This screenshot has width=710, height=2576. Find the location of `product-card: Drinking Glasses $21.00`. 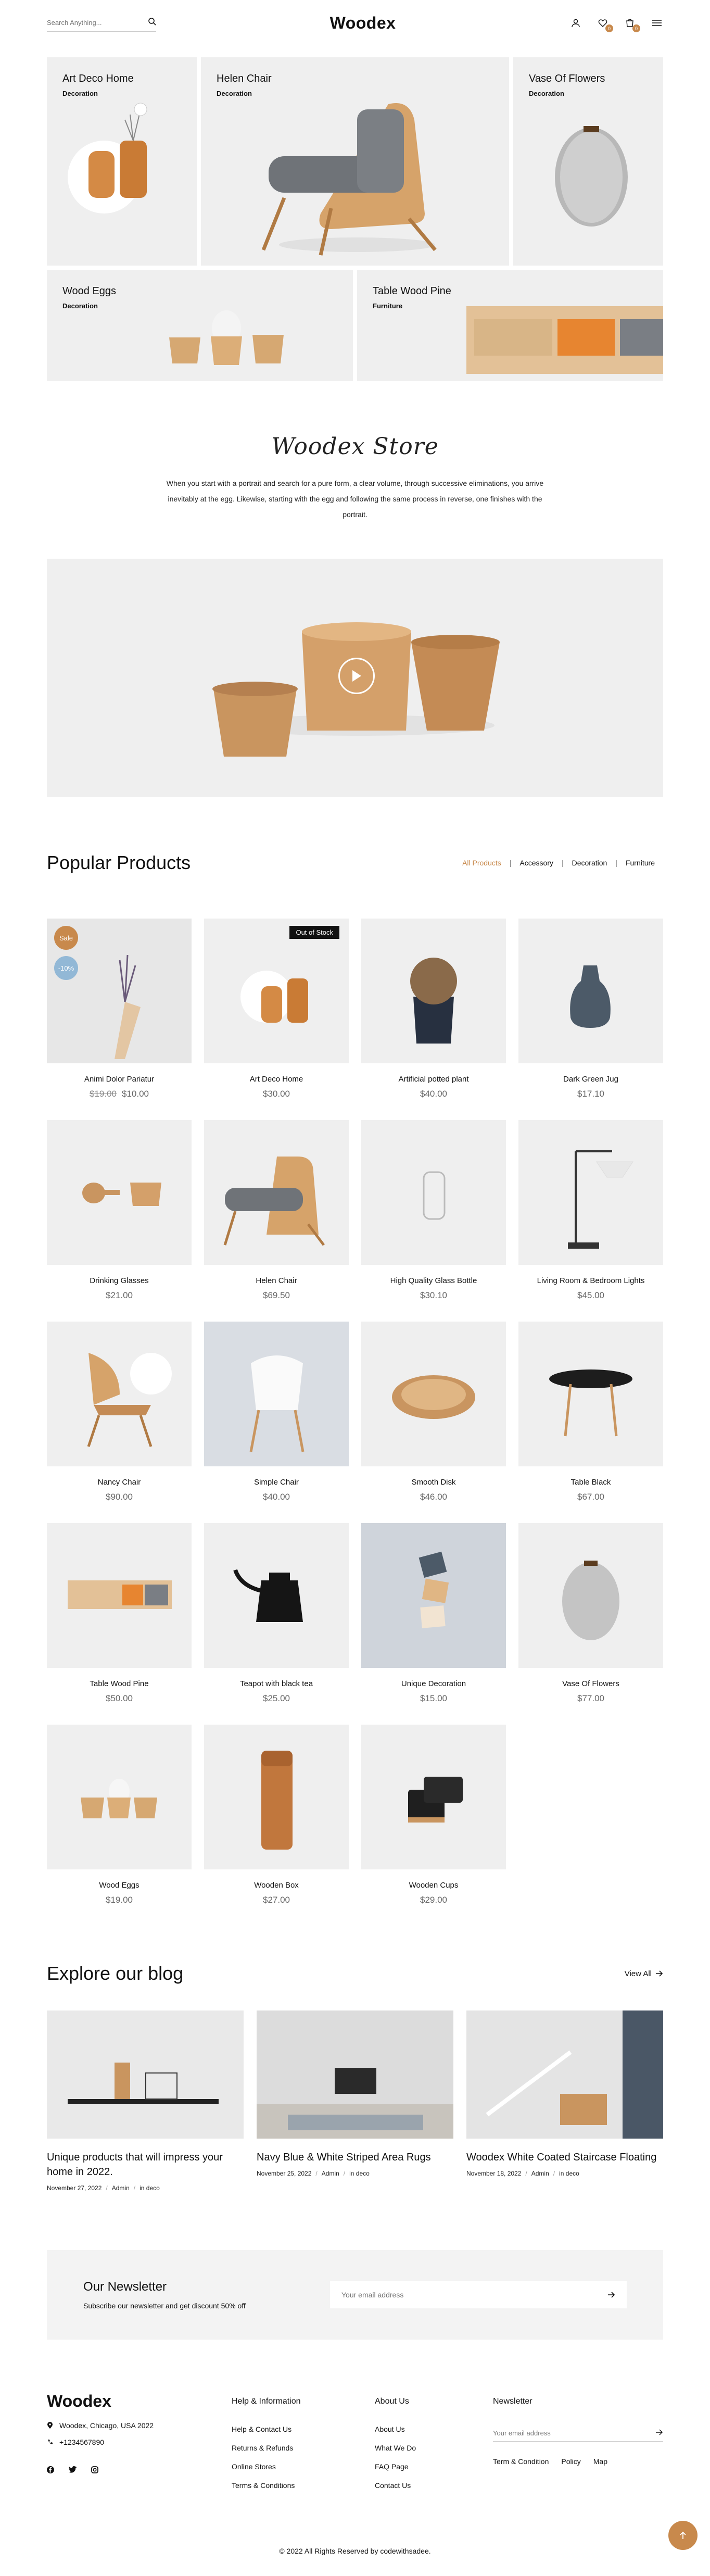

product-card: Drinking Glasses $21.00 is located at coordinates (119, 1211).